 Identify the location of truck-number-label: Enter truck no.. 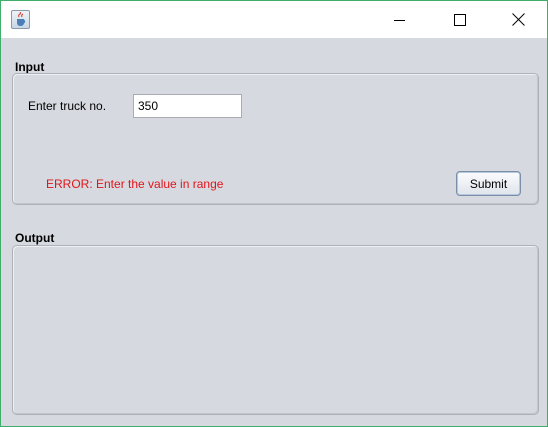
(67, 106).